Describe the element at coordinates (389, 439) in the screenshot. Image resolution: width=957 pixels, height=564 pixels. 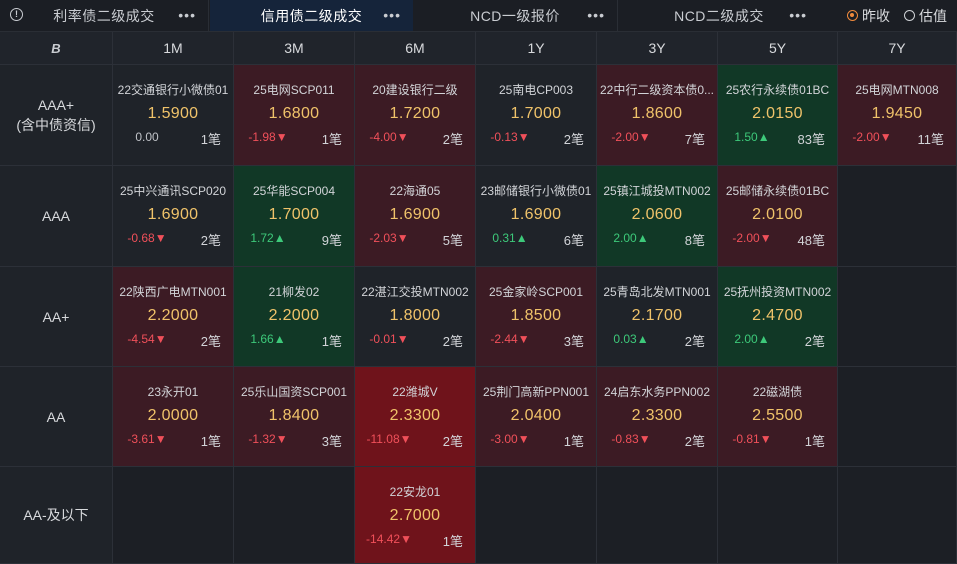
I see `yield-change: -11.08▼` at that location.